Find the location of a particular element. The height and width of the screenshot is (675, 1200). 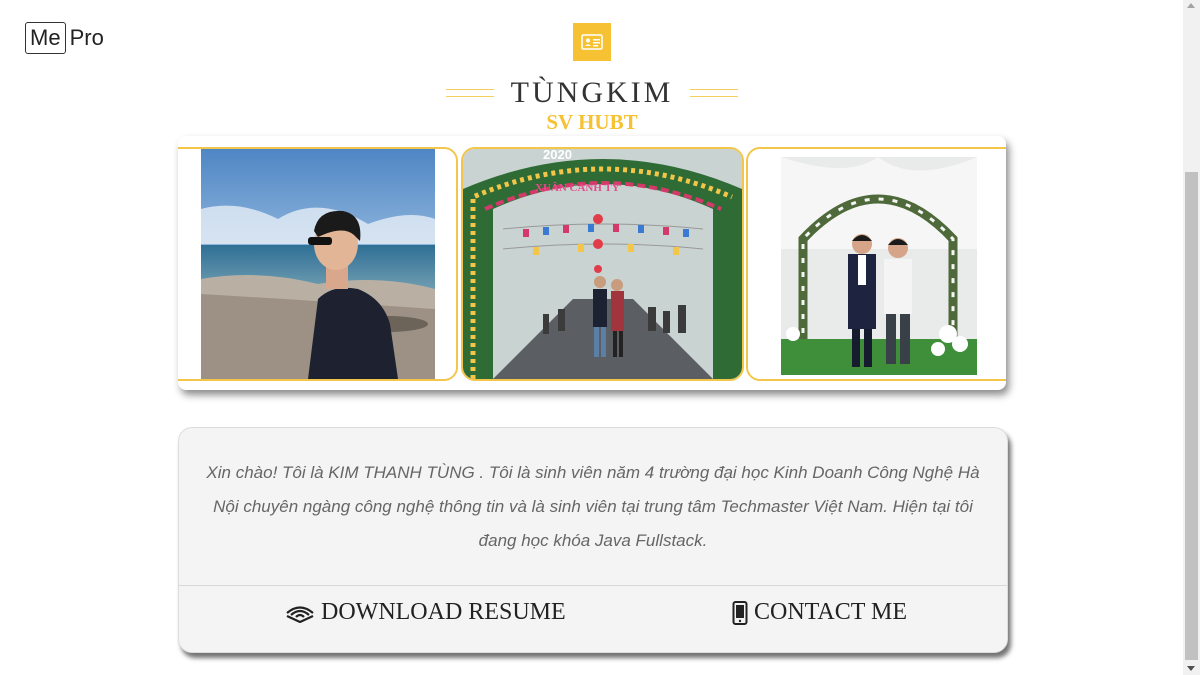

profile-name: TÙNGKIM is located at coordinates (592, 92).